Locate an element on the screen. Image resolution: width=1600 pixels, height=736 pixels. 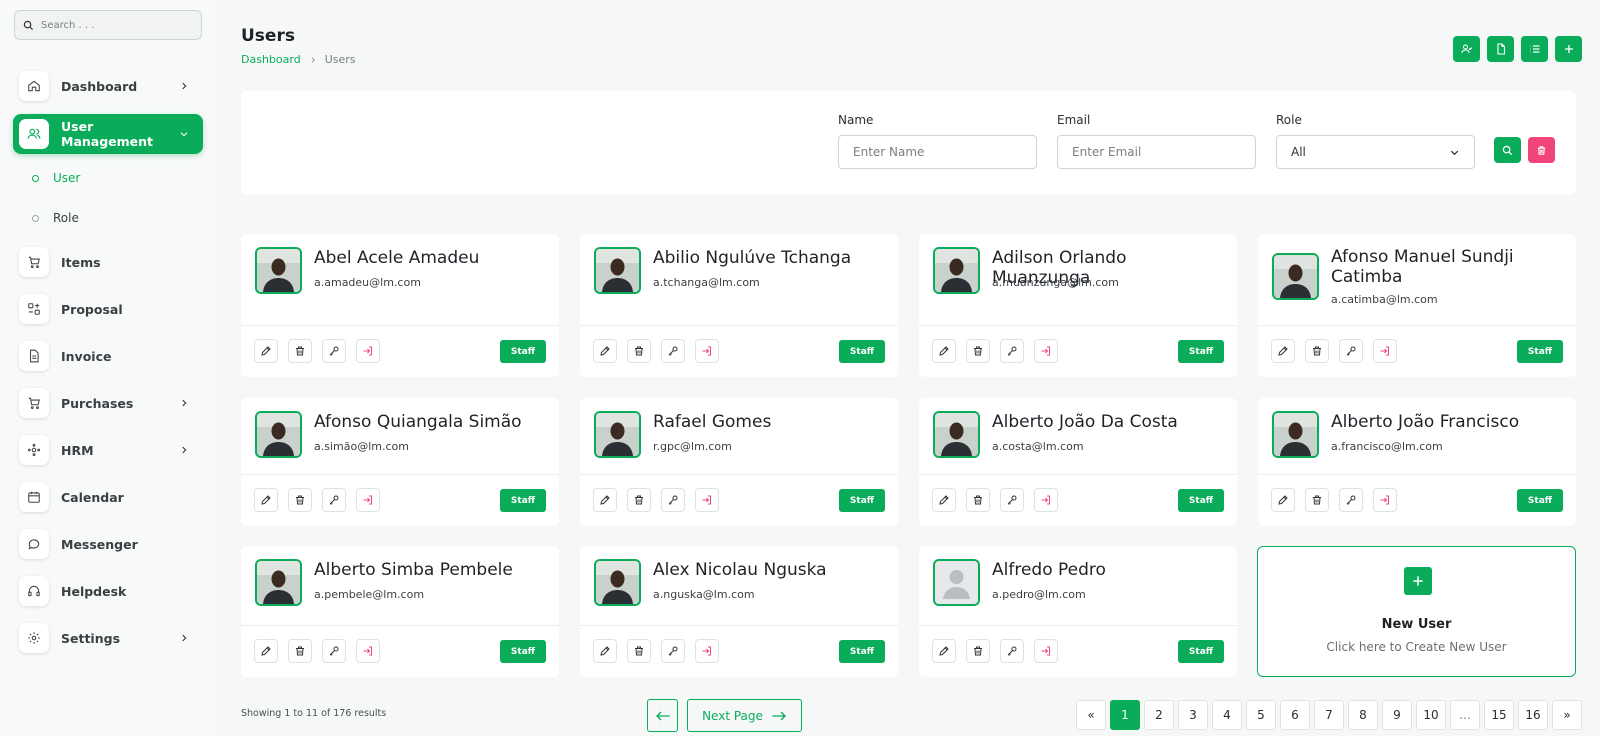
new-user-card: New User Click here to Create New User is located at coordinates (1416, 611).